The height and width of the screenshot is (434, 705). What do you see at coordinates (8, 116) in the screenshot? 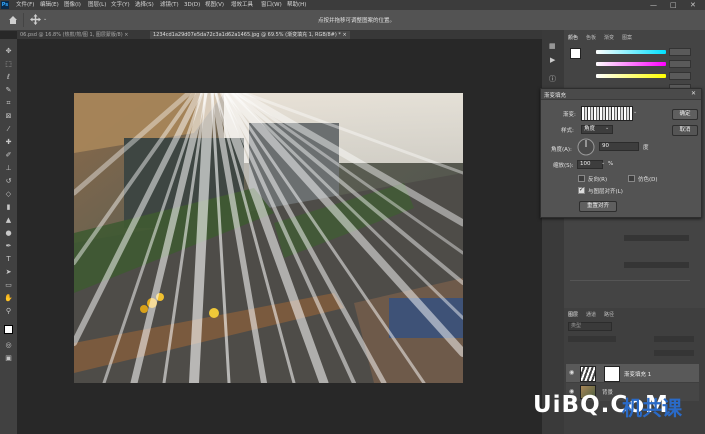
I see `frame-tool-icon: ⊠` at bounding box center [8, 116].